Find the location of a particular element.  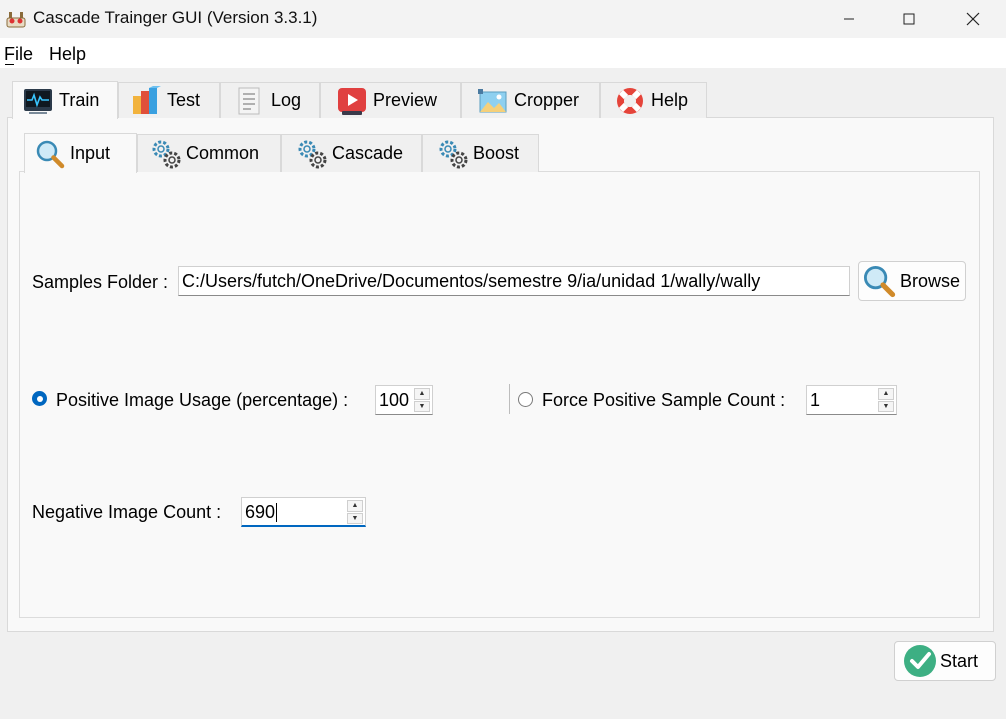

separator is located at coordinates (509, 399).